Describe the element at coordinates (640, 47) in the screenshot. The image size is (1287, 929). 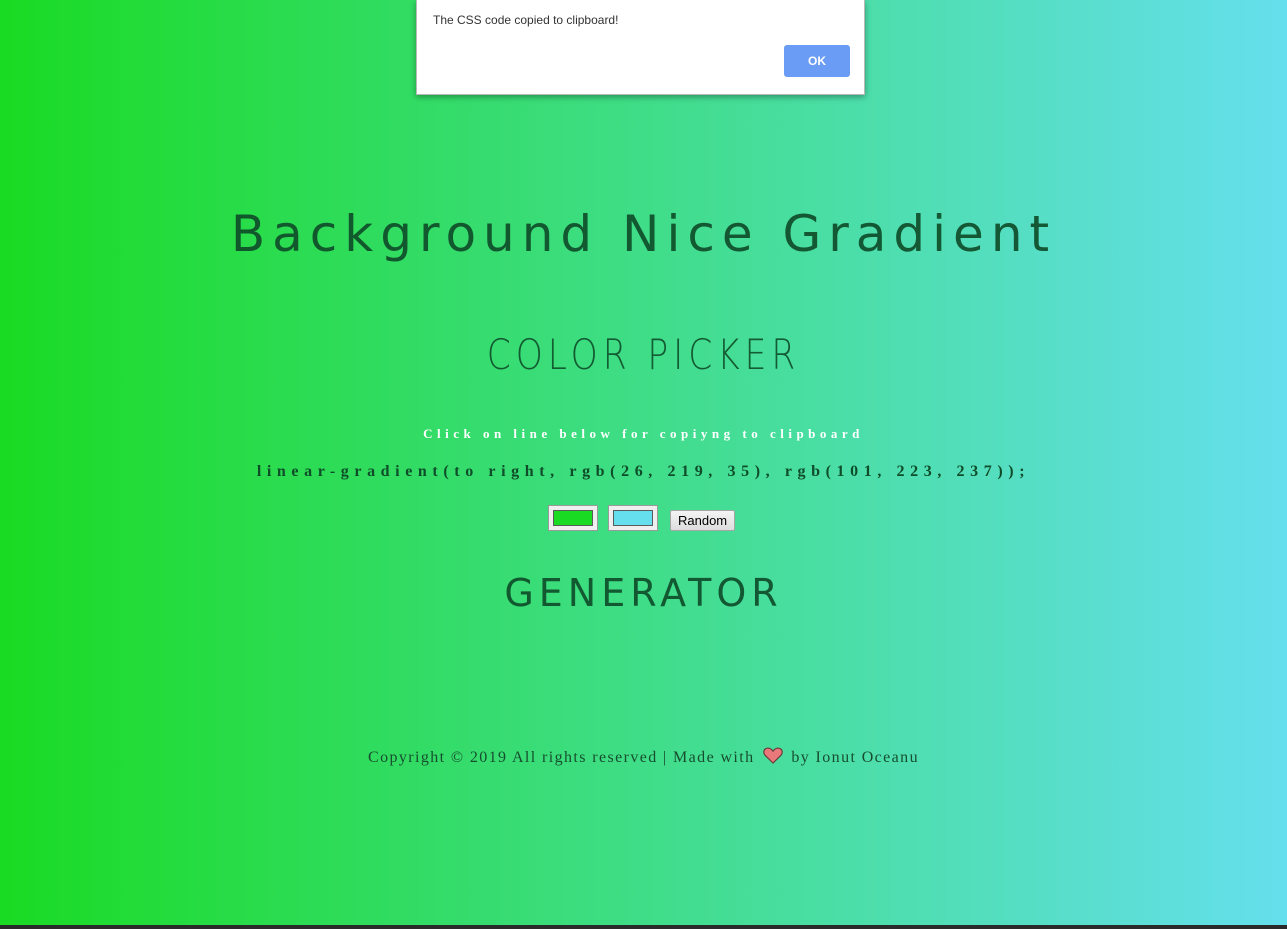
I see `alert-dialog: The CSS code copied to clipboard! OK` at that location.